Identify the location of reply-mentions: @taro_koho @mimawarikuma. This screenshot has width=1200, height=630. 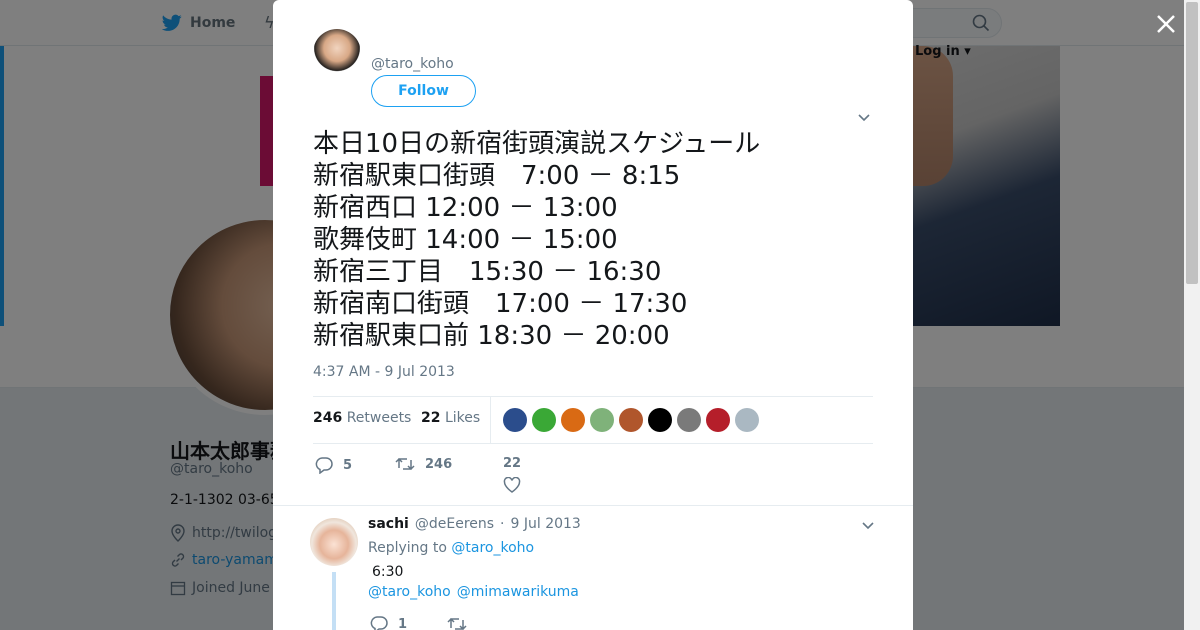
(473, 592).